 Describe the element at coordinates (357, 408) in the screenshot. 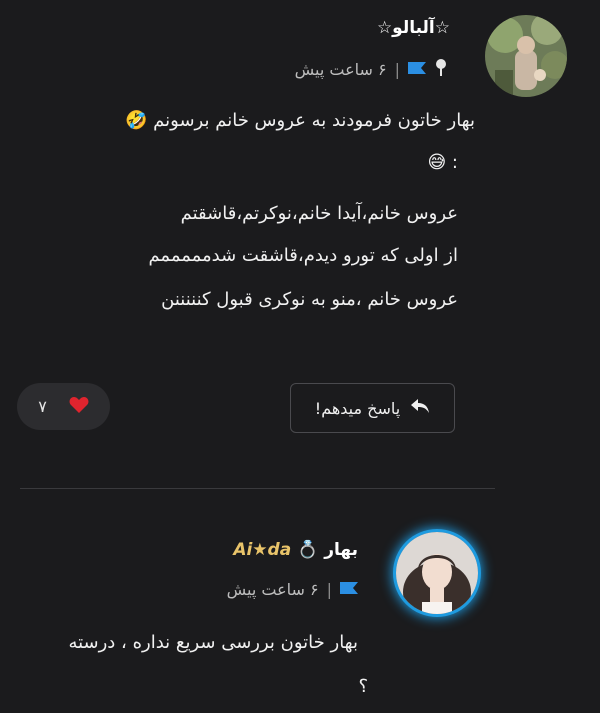

I see `reply-button-label: پاسخ میدهم!` at that location.